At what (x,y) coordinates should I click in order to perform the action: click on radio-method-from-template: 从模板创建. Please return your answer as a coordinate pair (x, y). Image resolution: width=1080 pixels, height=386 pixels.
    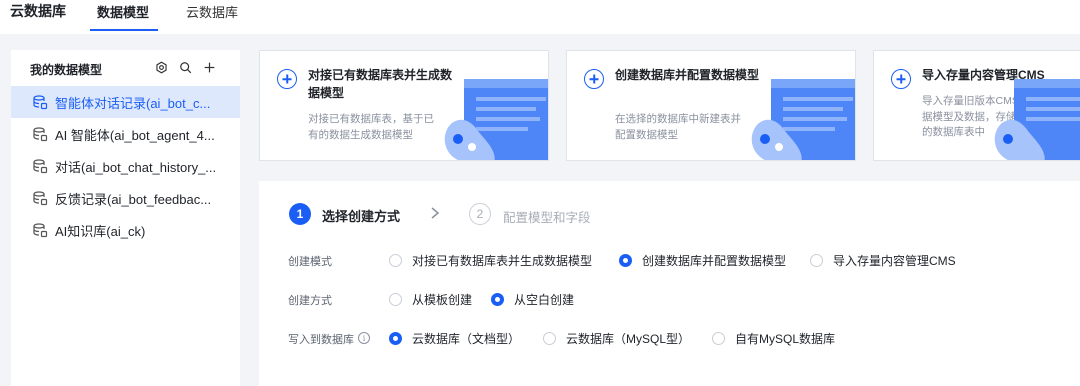
    Looking at the image, I should click on (430, 299).